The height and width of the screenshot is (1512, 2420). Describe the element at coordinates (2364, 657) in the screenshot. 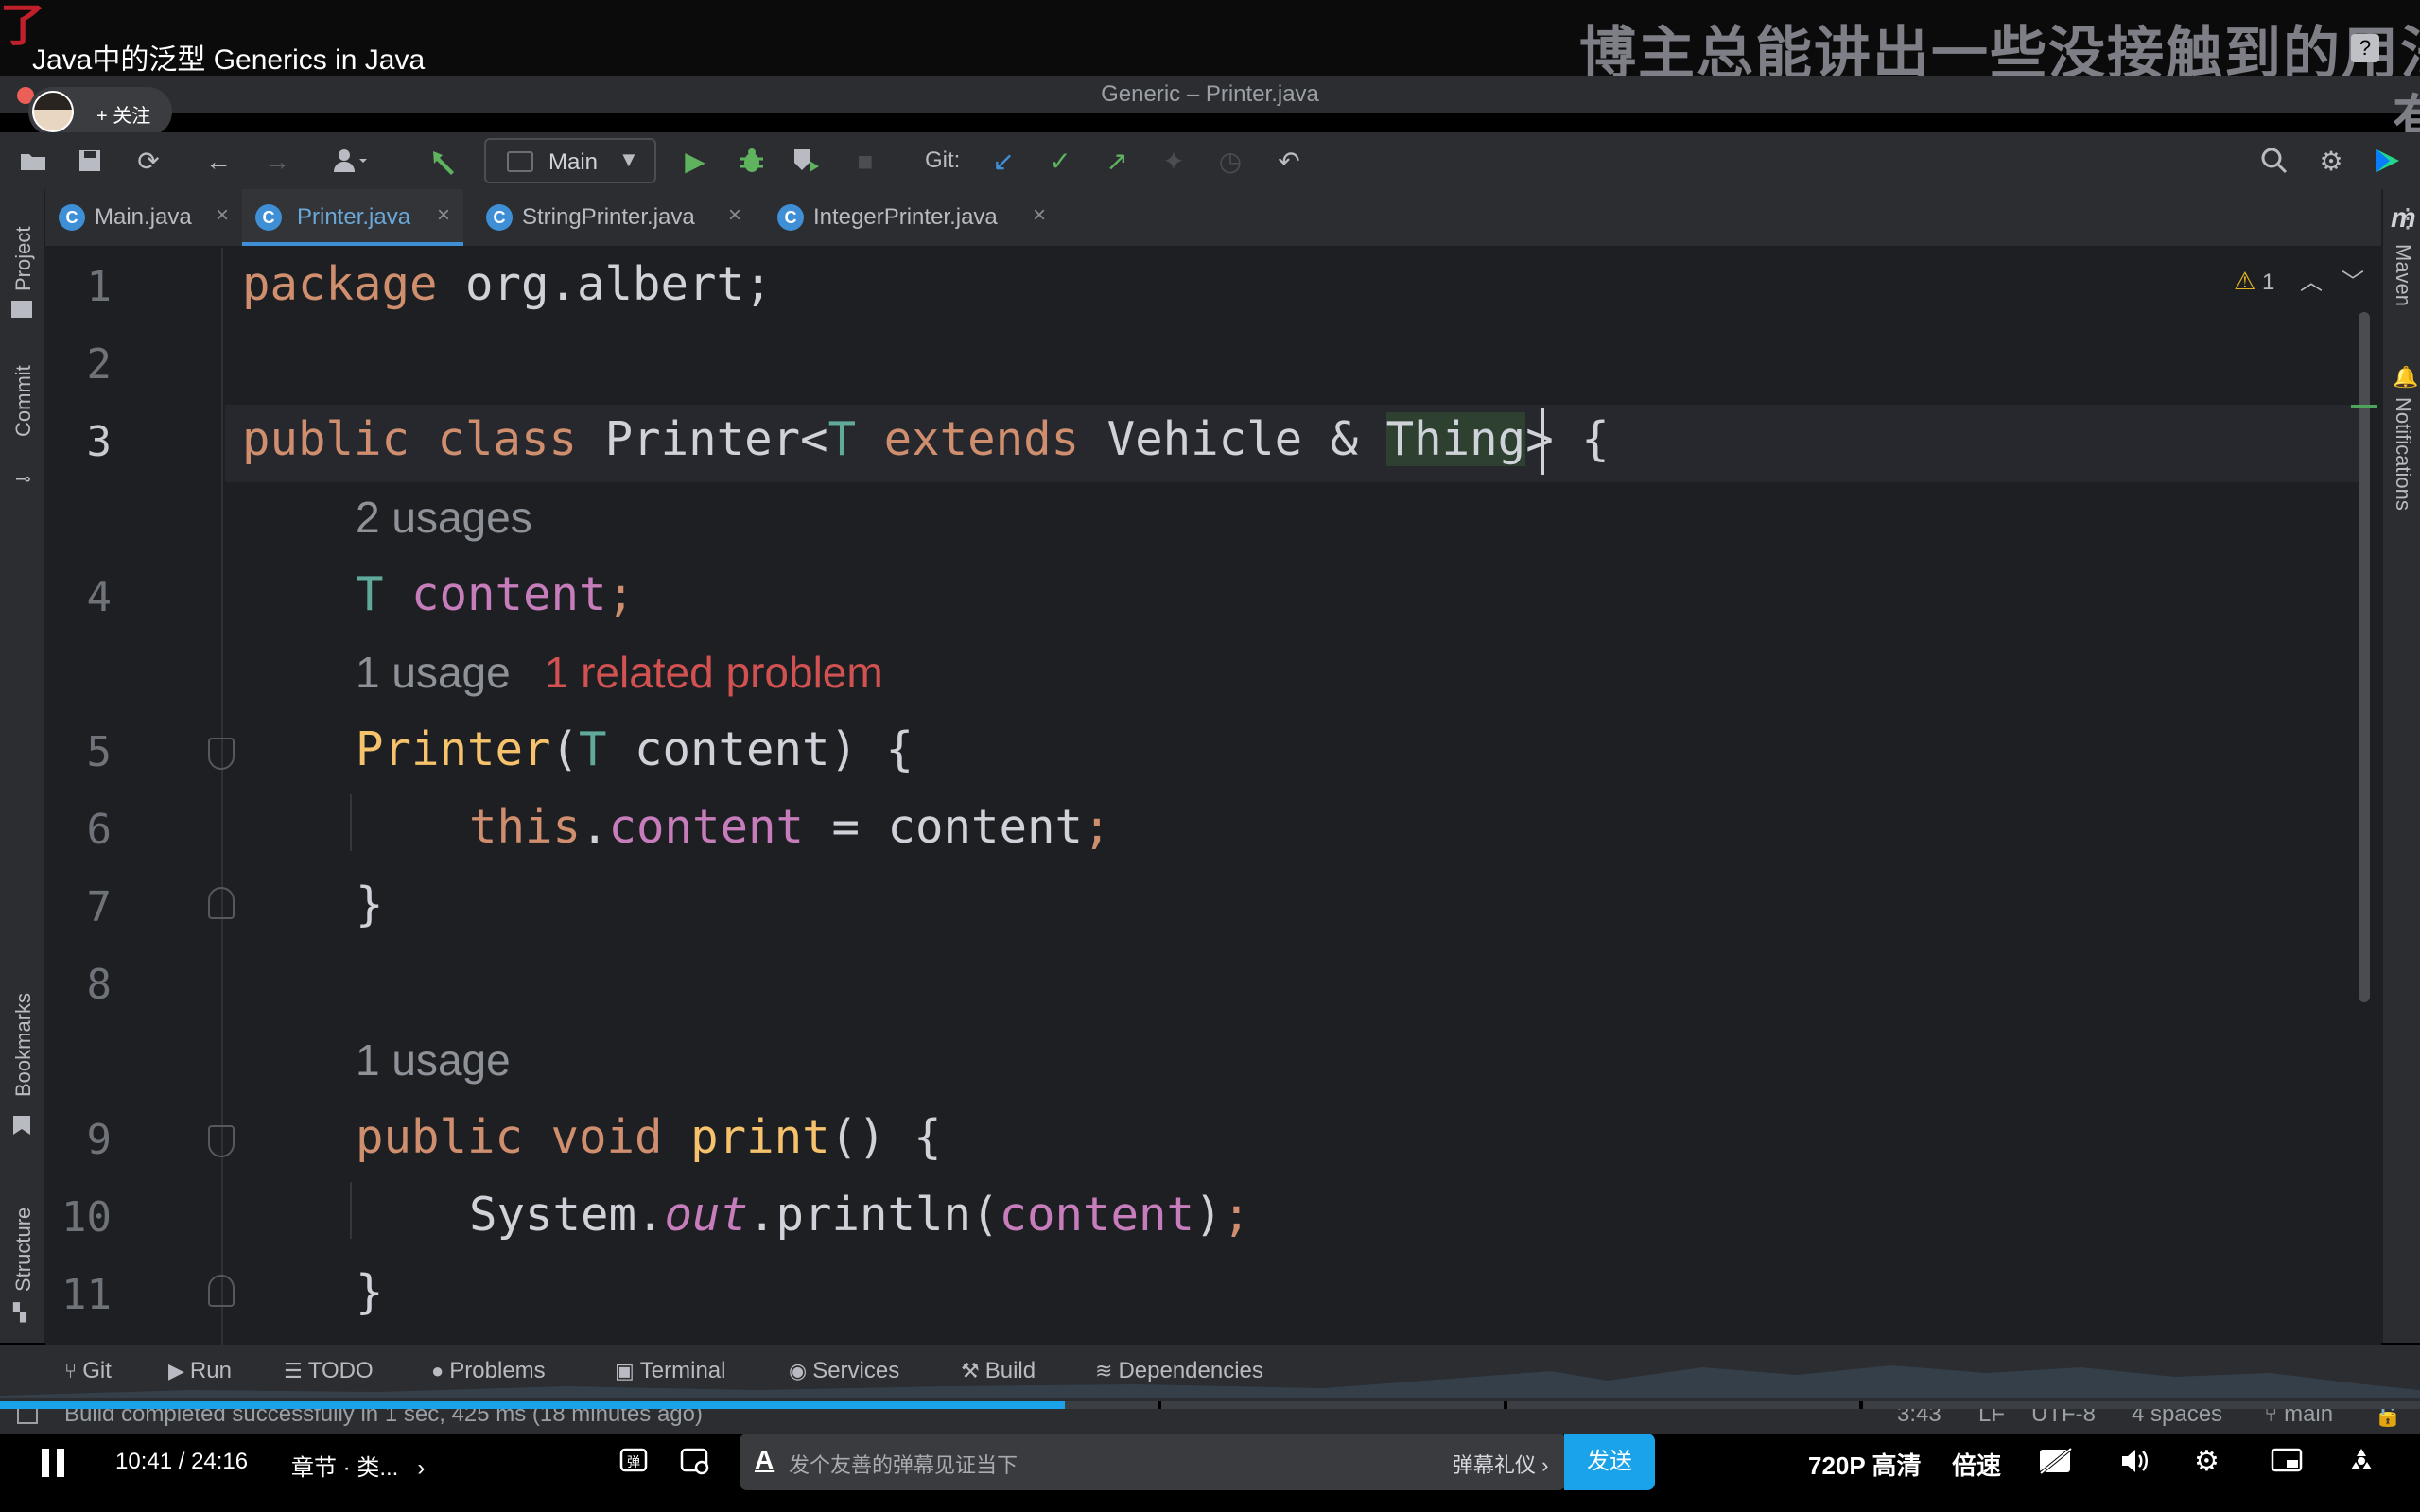

I see `editor-scrollbar` at that location.